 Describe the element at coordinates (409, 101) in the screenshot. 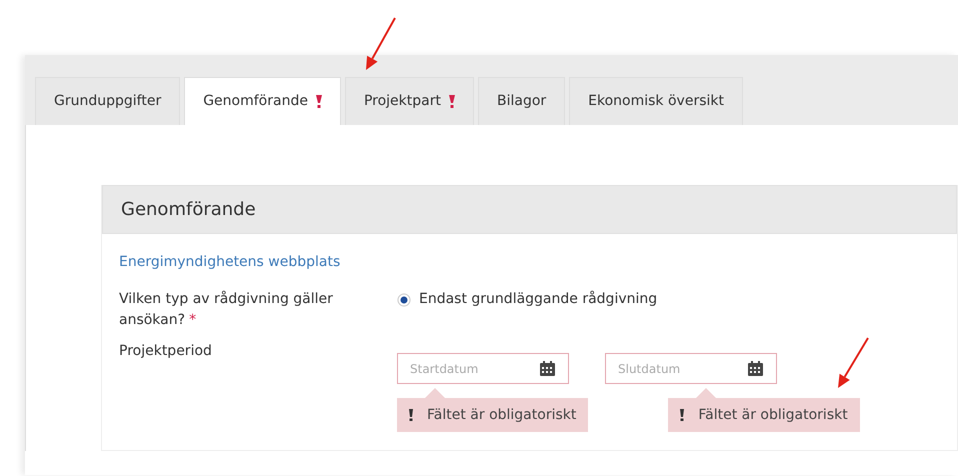

I see `tab: Projektpart` at that location.